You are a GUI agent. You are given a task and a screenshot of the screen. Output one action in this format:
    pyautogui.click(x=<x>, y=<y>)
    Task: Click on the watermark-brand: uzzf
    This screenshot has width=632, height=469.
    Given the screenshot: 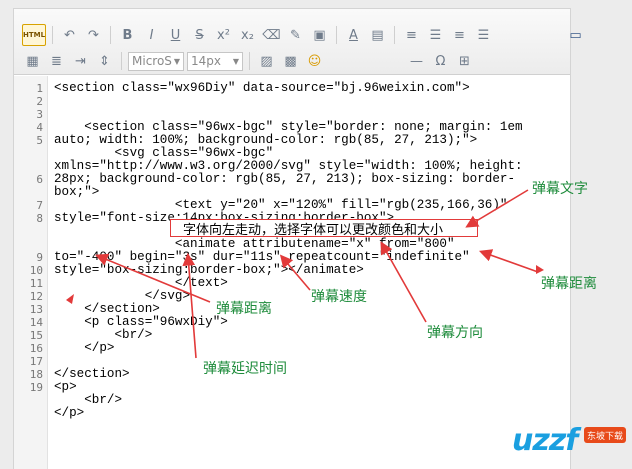 What is the action you would take?
    pyautogui.click(x=545, y=440)
    